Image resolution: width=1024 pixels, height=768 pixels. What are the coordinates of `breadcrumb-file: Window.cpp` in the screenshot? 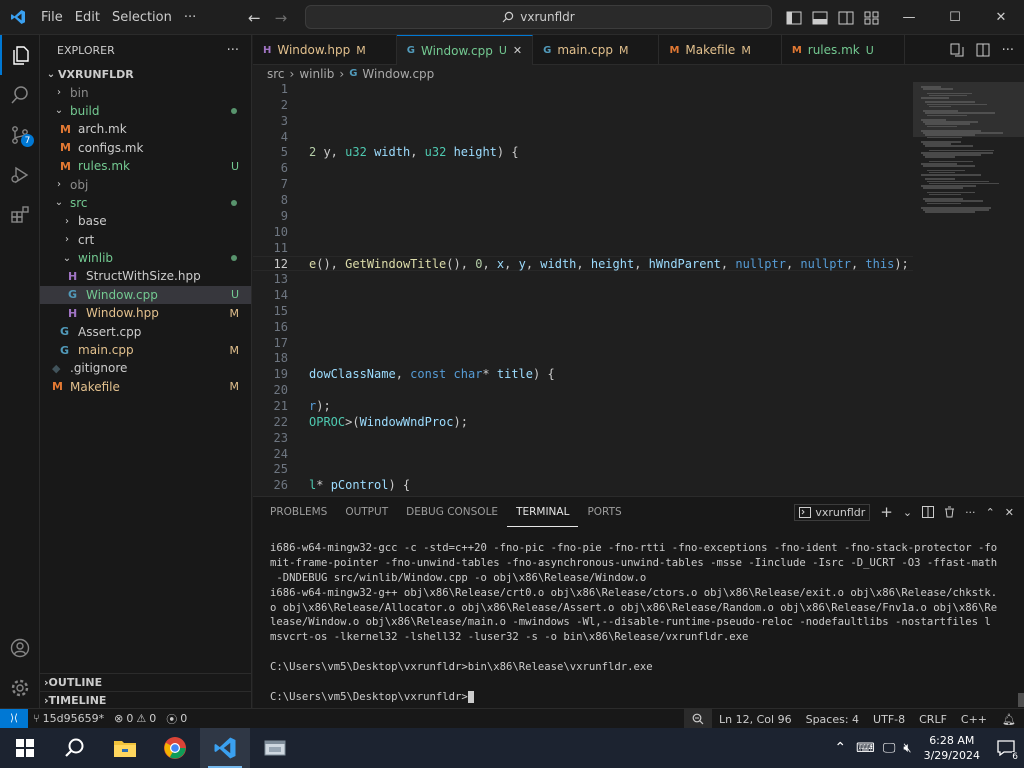 It's located at (398, 74).